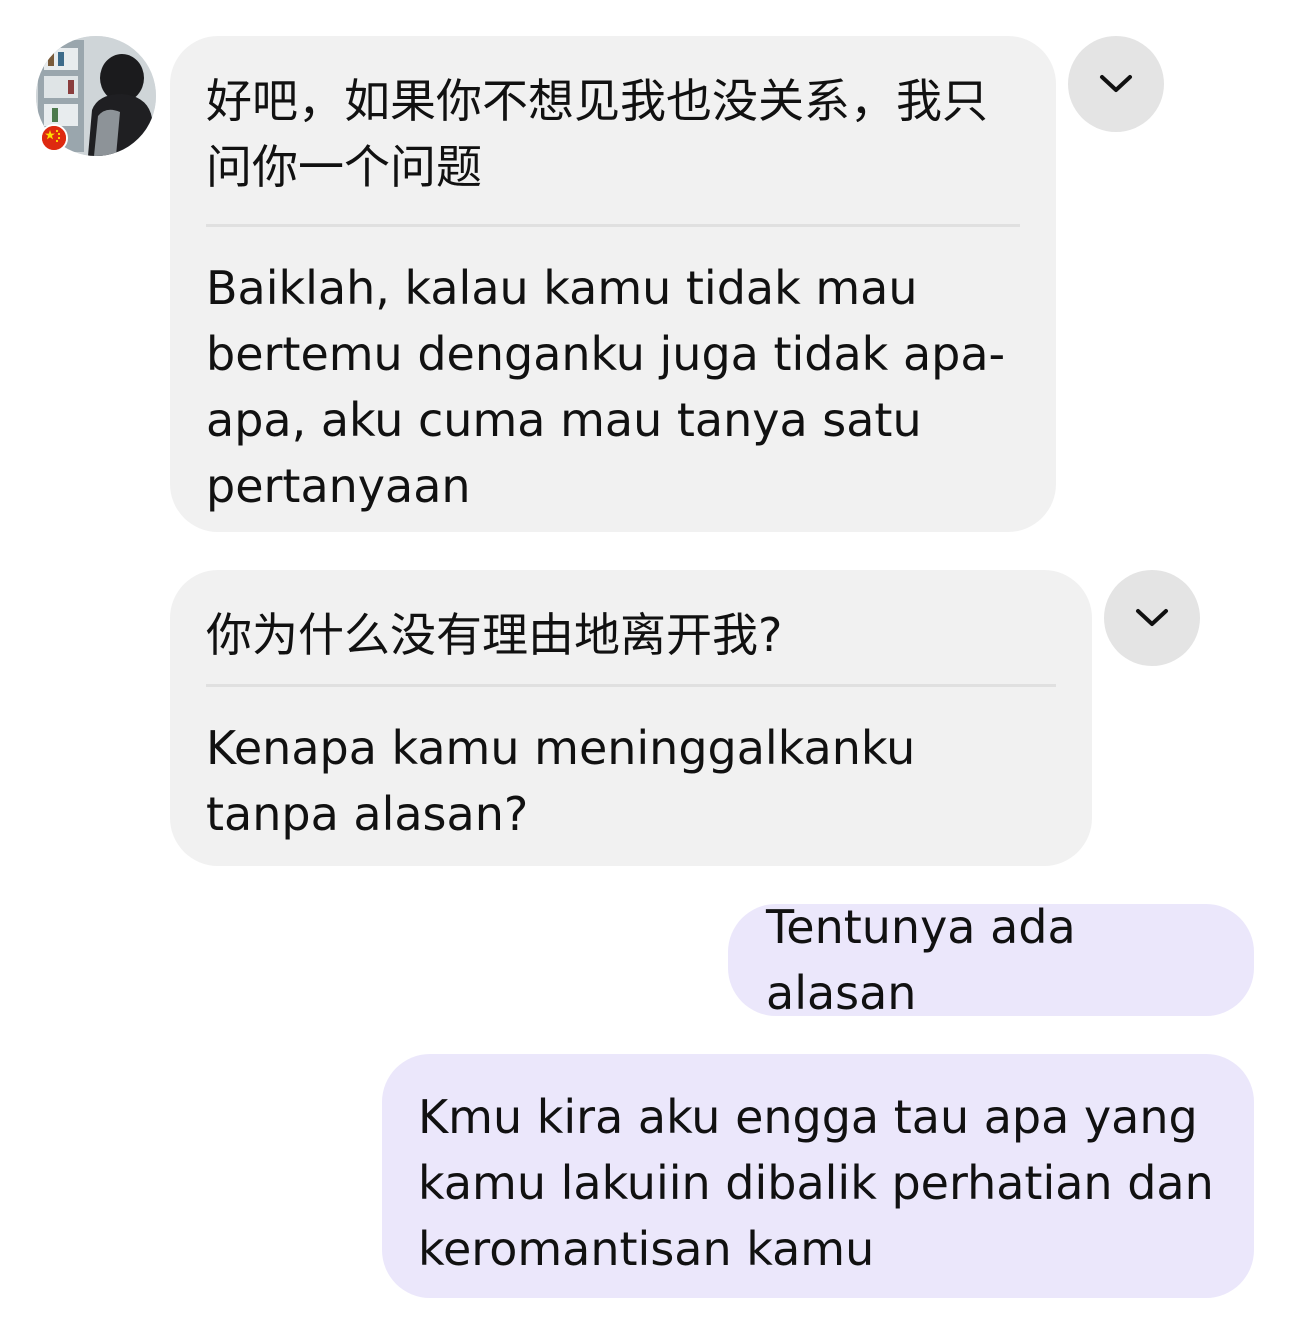  What do you see at coordinates (561, 781) in the screenshot?
I see `message-translation-text: Kenapa kamu meninggalkanku tanpa alasan?` at bounding box center [561, 781].